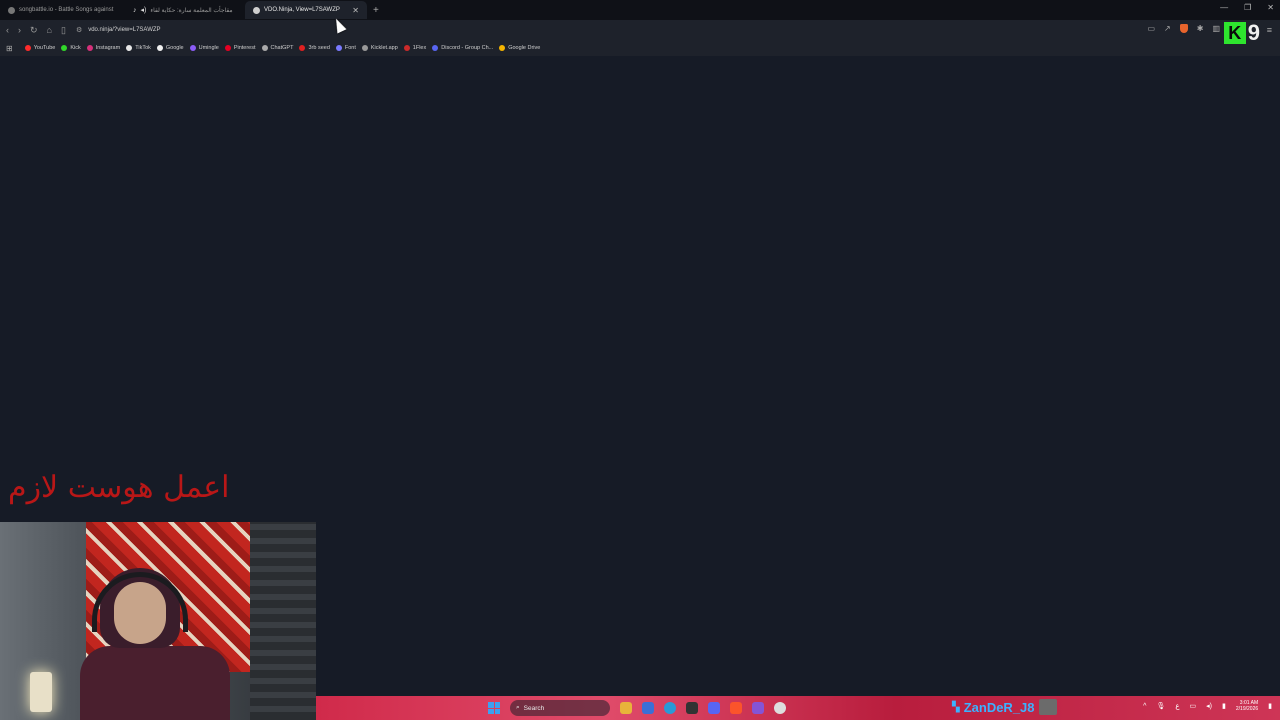 The image size is (1280, 720). What do you see at coordinates (586, 30) in the screenshot?
I see `address-bar: ⚙ vdo.ninja/?view=L7SAWZP` at bounding box center [586, 30].